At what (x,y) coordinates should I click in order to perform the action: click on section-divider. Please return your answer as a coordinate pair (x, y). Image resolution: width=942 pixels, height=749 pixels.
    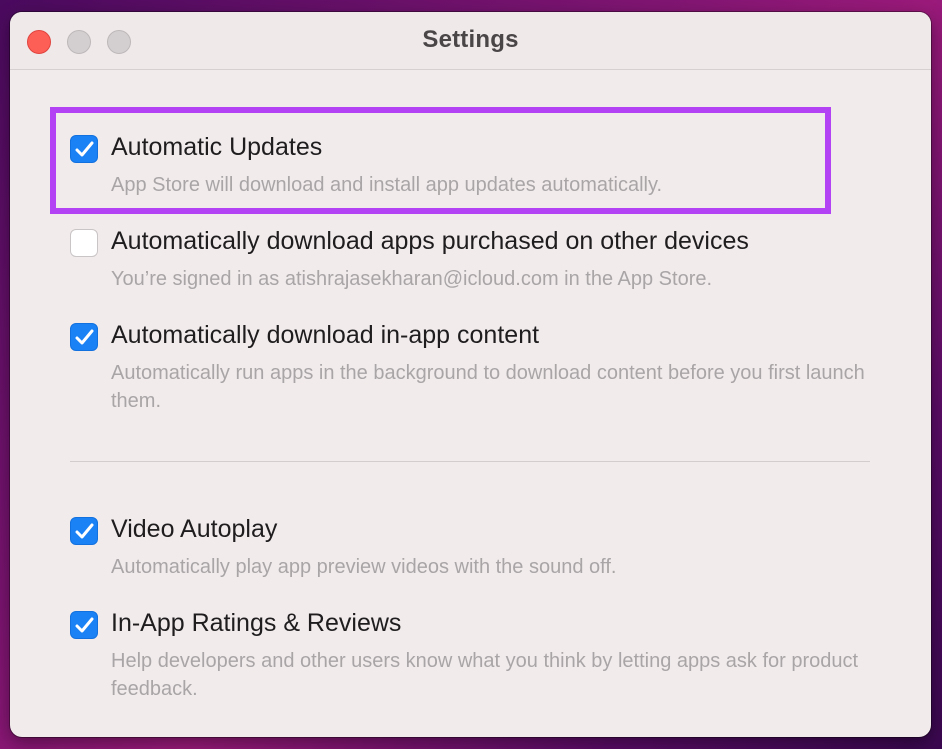
    Looking at the image, I should click on (470, 461).